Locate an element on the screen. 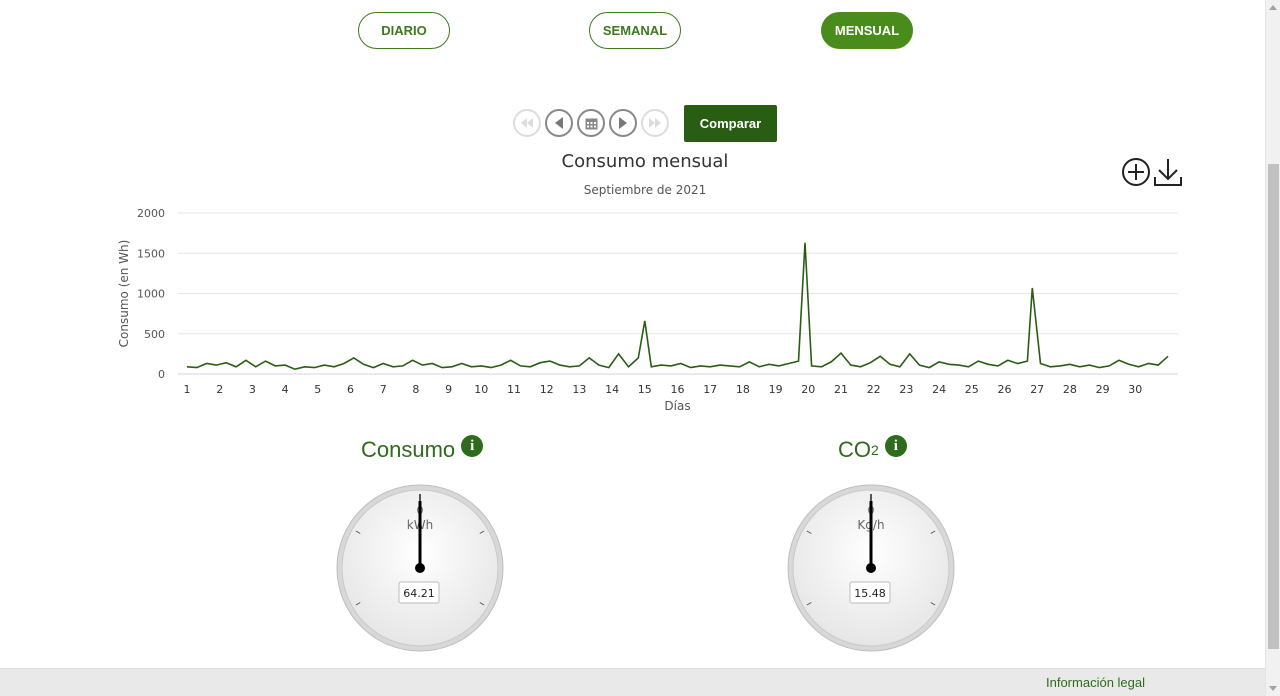 The image size is (1280, 696). x-tick-label: 14 is located at coordinates (612, 389).